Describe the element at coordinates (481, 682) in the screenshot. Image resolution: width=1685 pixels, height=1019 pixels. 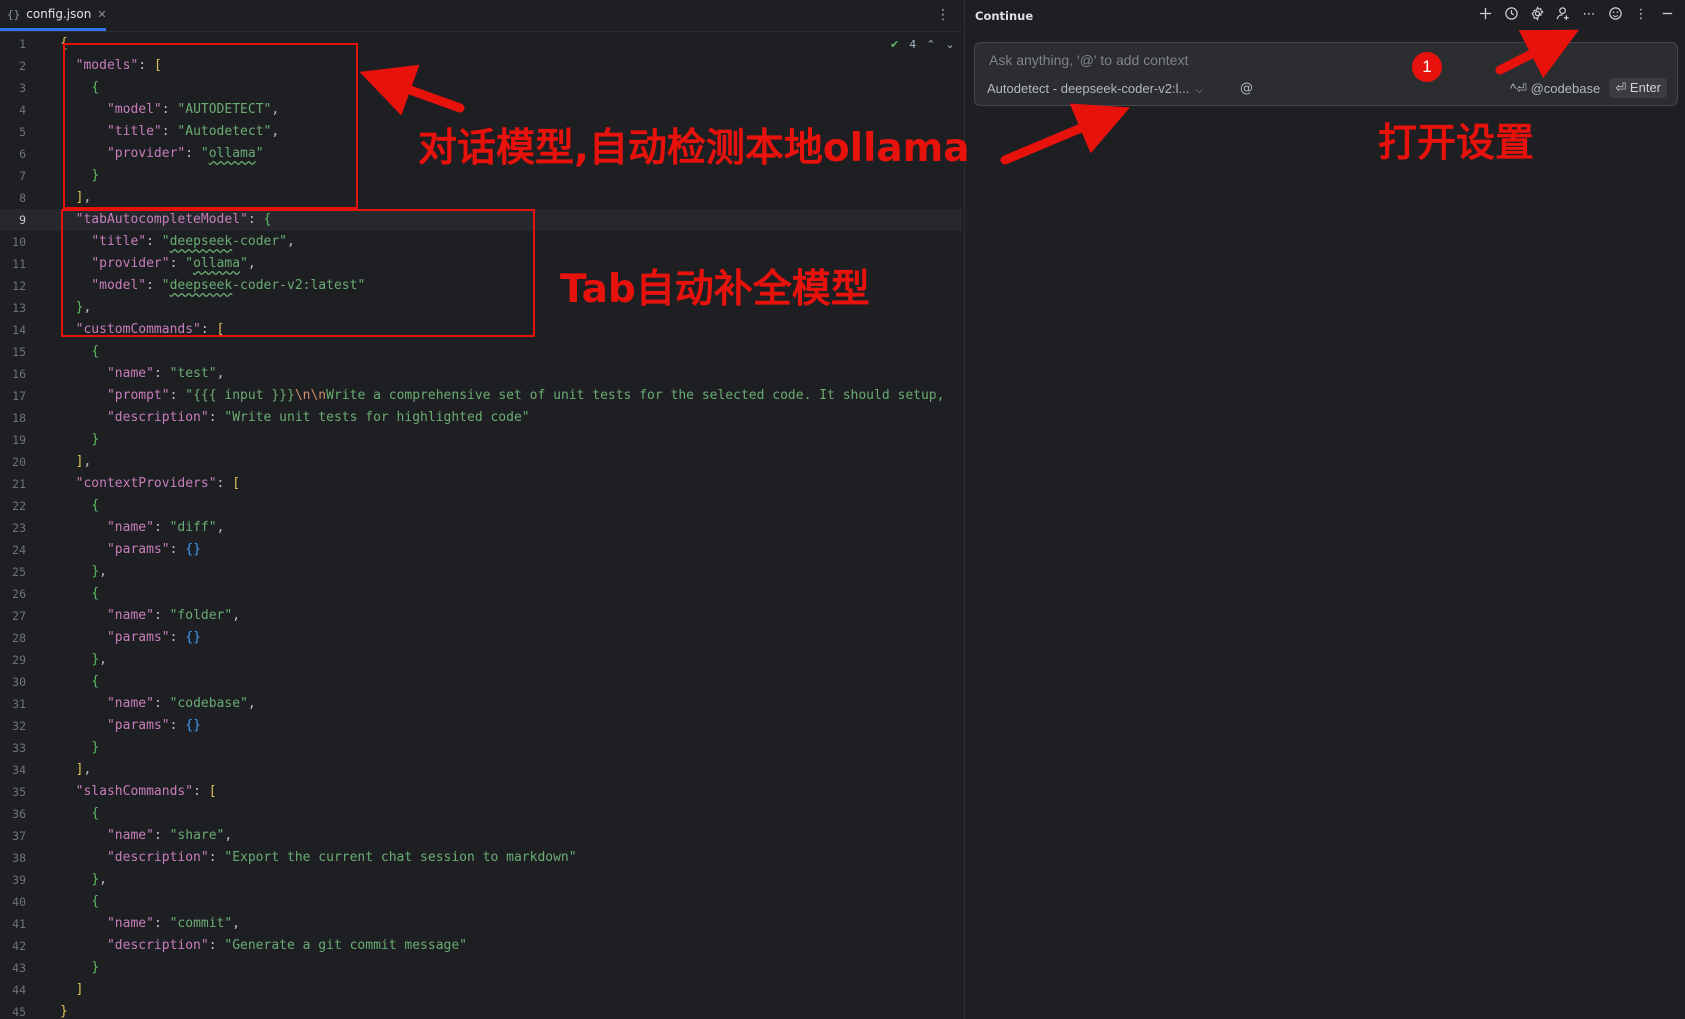
I see `code-line: 30 {` at that location.